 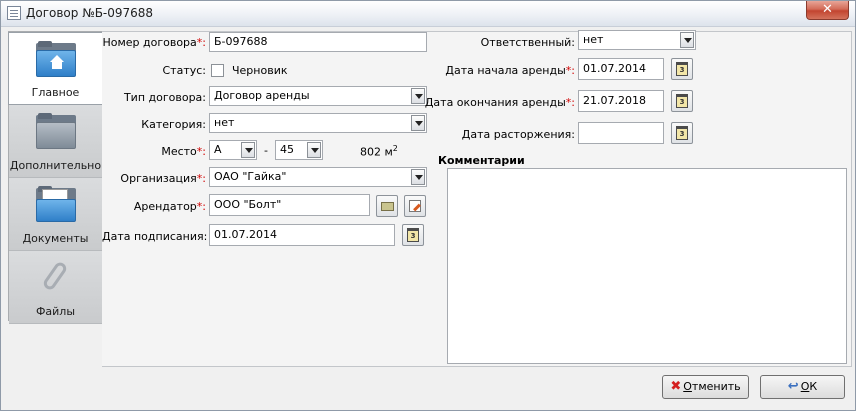 I want to click on draft-checkbox-label: Черновик, so click(x=260, y=70).